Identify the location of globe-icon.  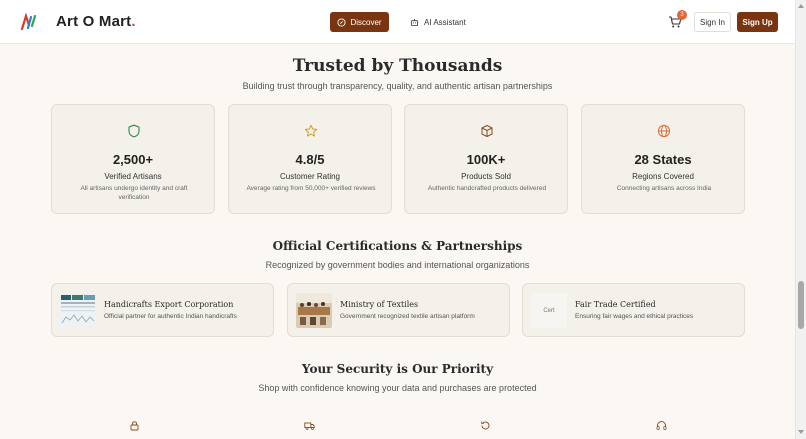
(664, 131).